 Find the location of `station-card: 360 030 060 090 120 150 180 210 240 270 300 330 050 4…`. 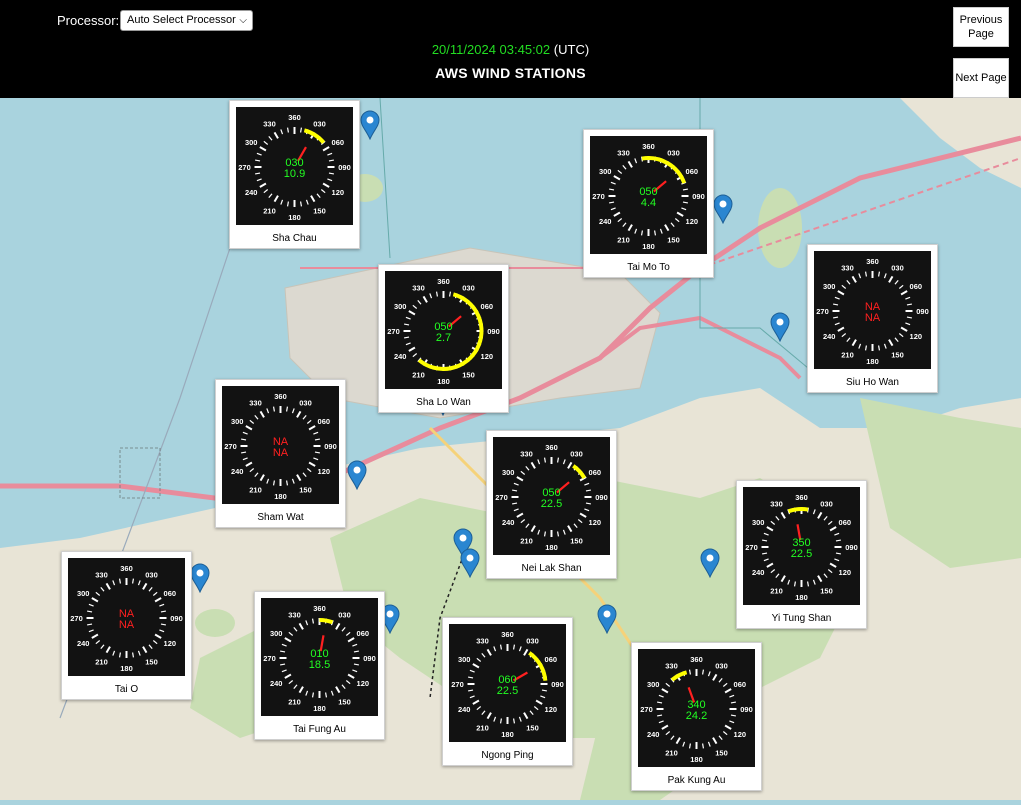

station-card: 360 030 060 090 120 150 180 210 240 270 300 330 050 4… is located at coordinates (648, 203).